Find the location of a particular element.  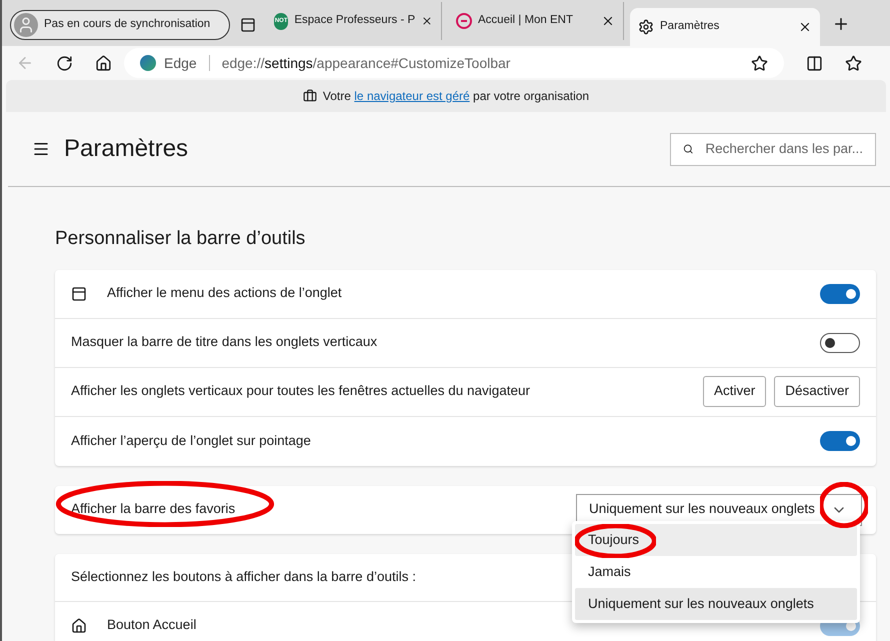

dropdown-option: Toujours is located at coordinates (716, 540).